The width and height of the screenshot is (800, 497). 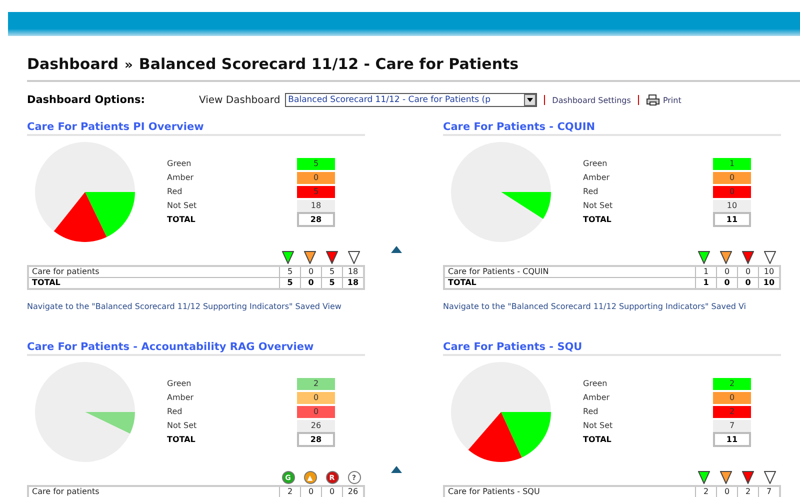 I want to click on page-title: Balanced Scorecard 11/12 - Care for Patients, so click(x=328, y=64).